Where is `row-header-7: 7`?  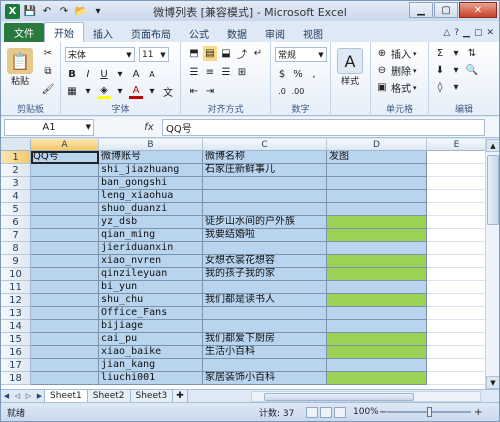
row-header-7: 7 is located at coordinates (16, 235).